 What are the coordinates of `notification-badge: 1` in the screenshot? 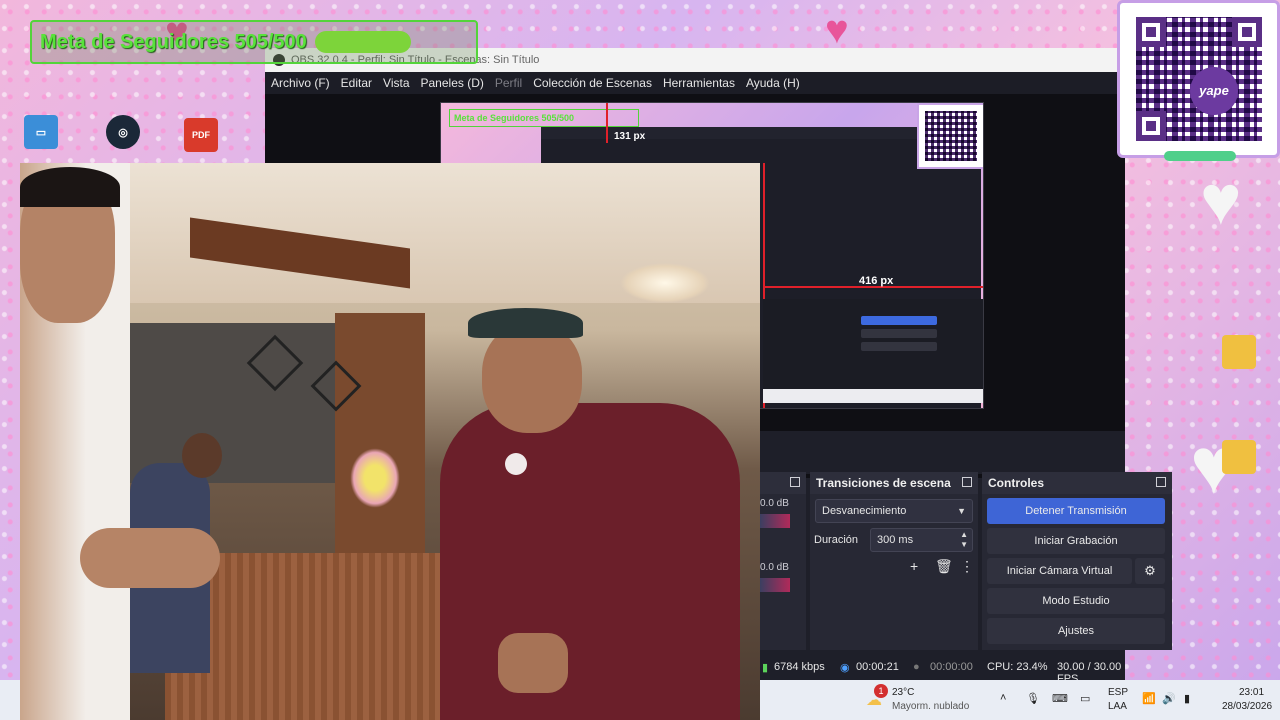 It's located at (881, 691).